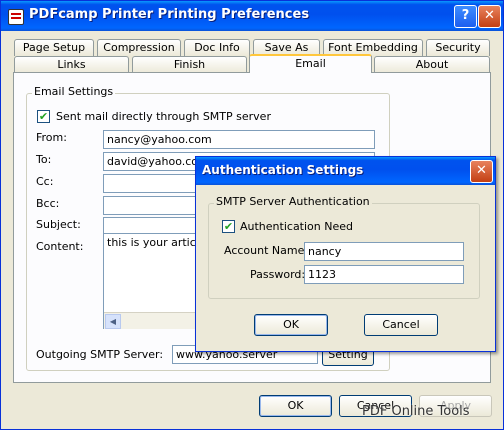 This screenshot has width=504, height=430. Describe the element at coordinates (432, 64) in the screenshot. I see `tab-about: About` at that location.